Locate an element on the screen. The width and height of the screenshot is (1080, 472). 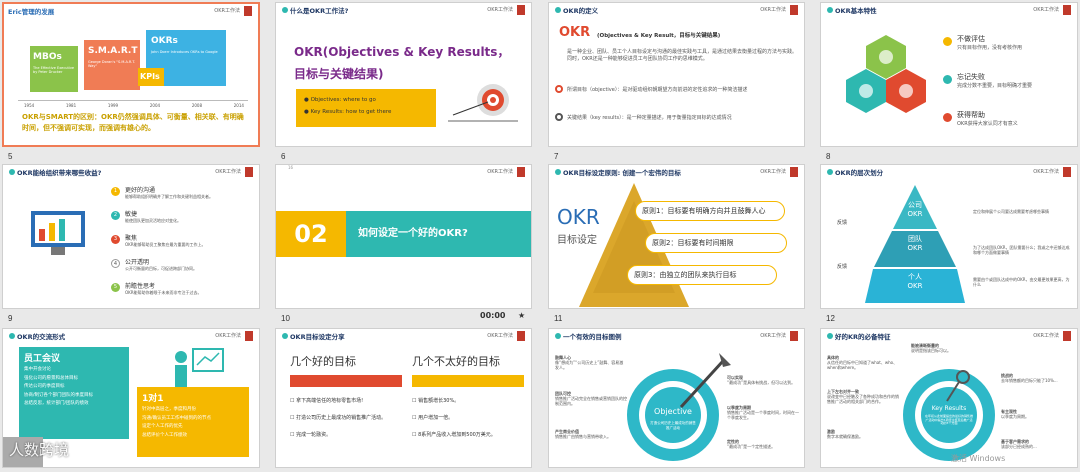
slide-thumbnail-10: 16 OKR工作法 02 如何设定一个好的OKR? is located at coordinates (403, 236).